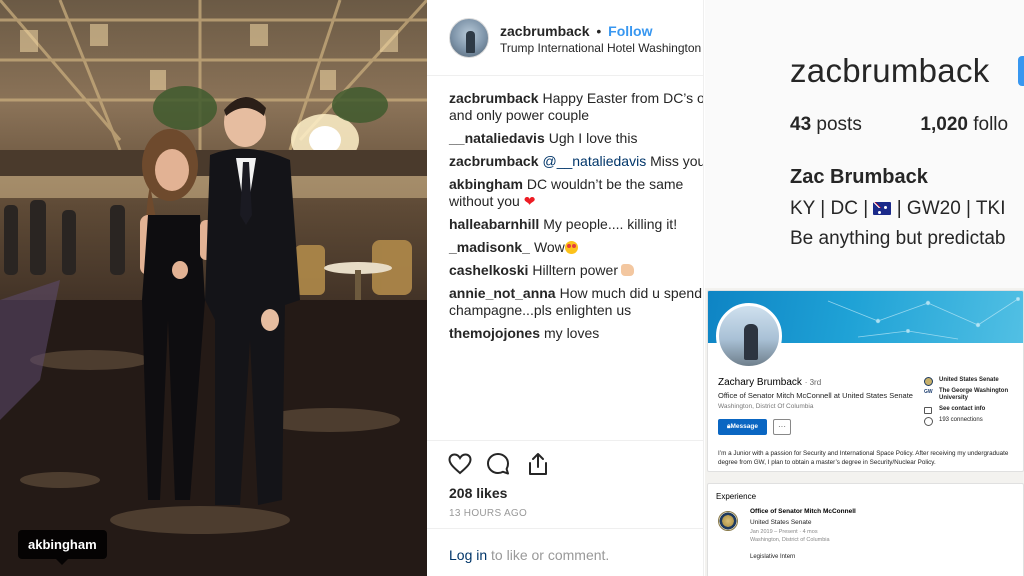 The width and height of the screenshot is (1024, 576). Describe the element at coordinates (600, 48) in the screenshot. I see `post-location: Trump International Hotel Washington` at that location.